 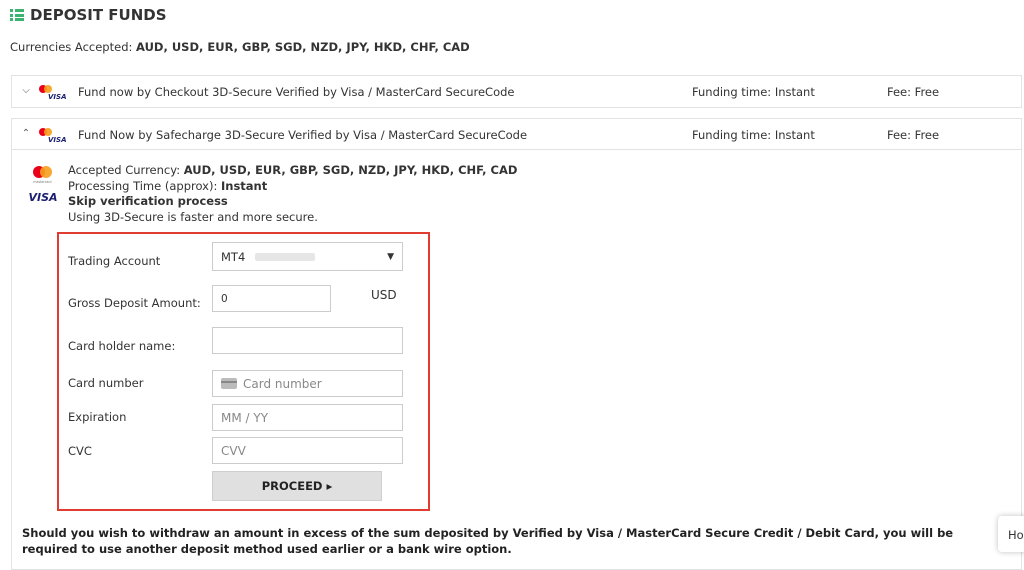 What do you see at coordinates (97, 417) in the screenshot?
I see `expiration-label: Expiration` at bounding box center [97, 417].